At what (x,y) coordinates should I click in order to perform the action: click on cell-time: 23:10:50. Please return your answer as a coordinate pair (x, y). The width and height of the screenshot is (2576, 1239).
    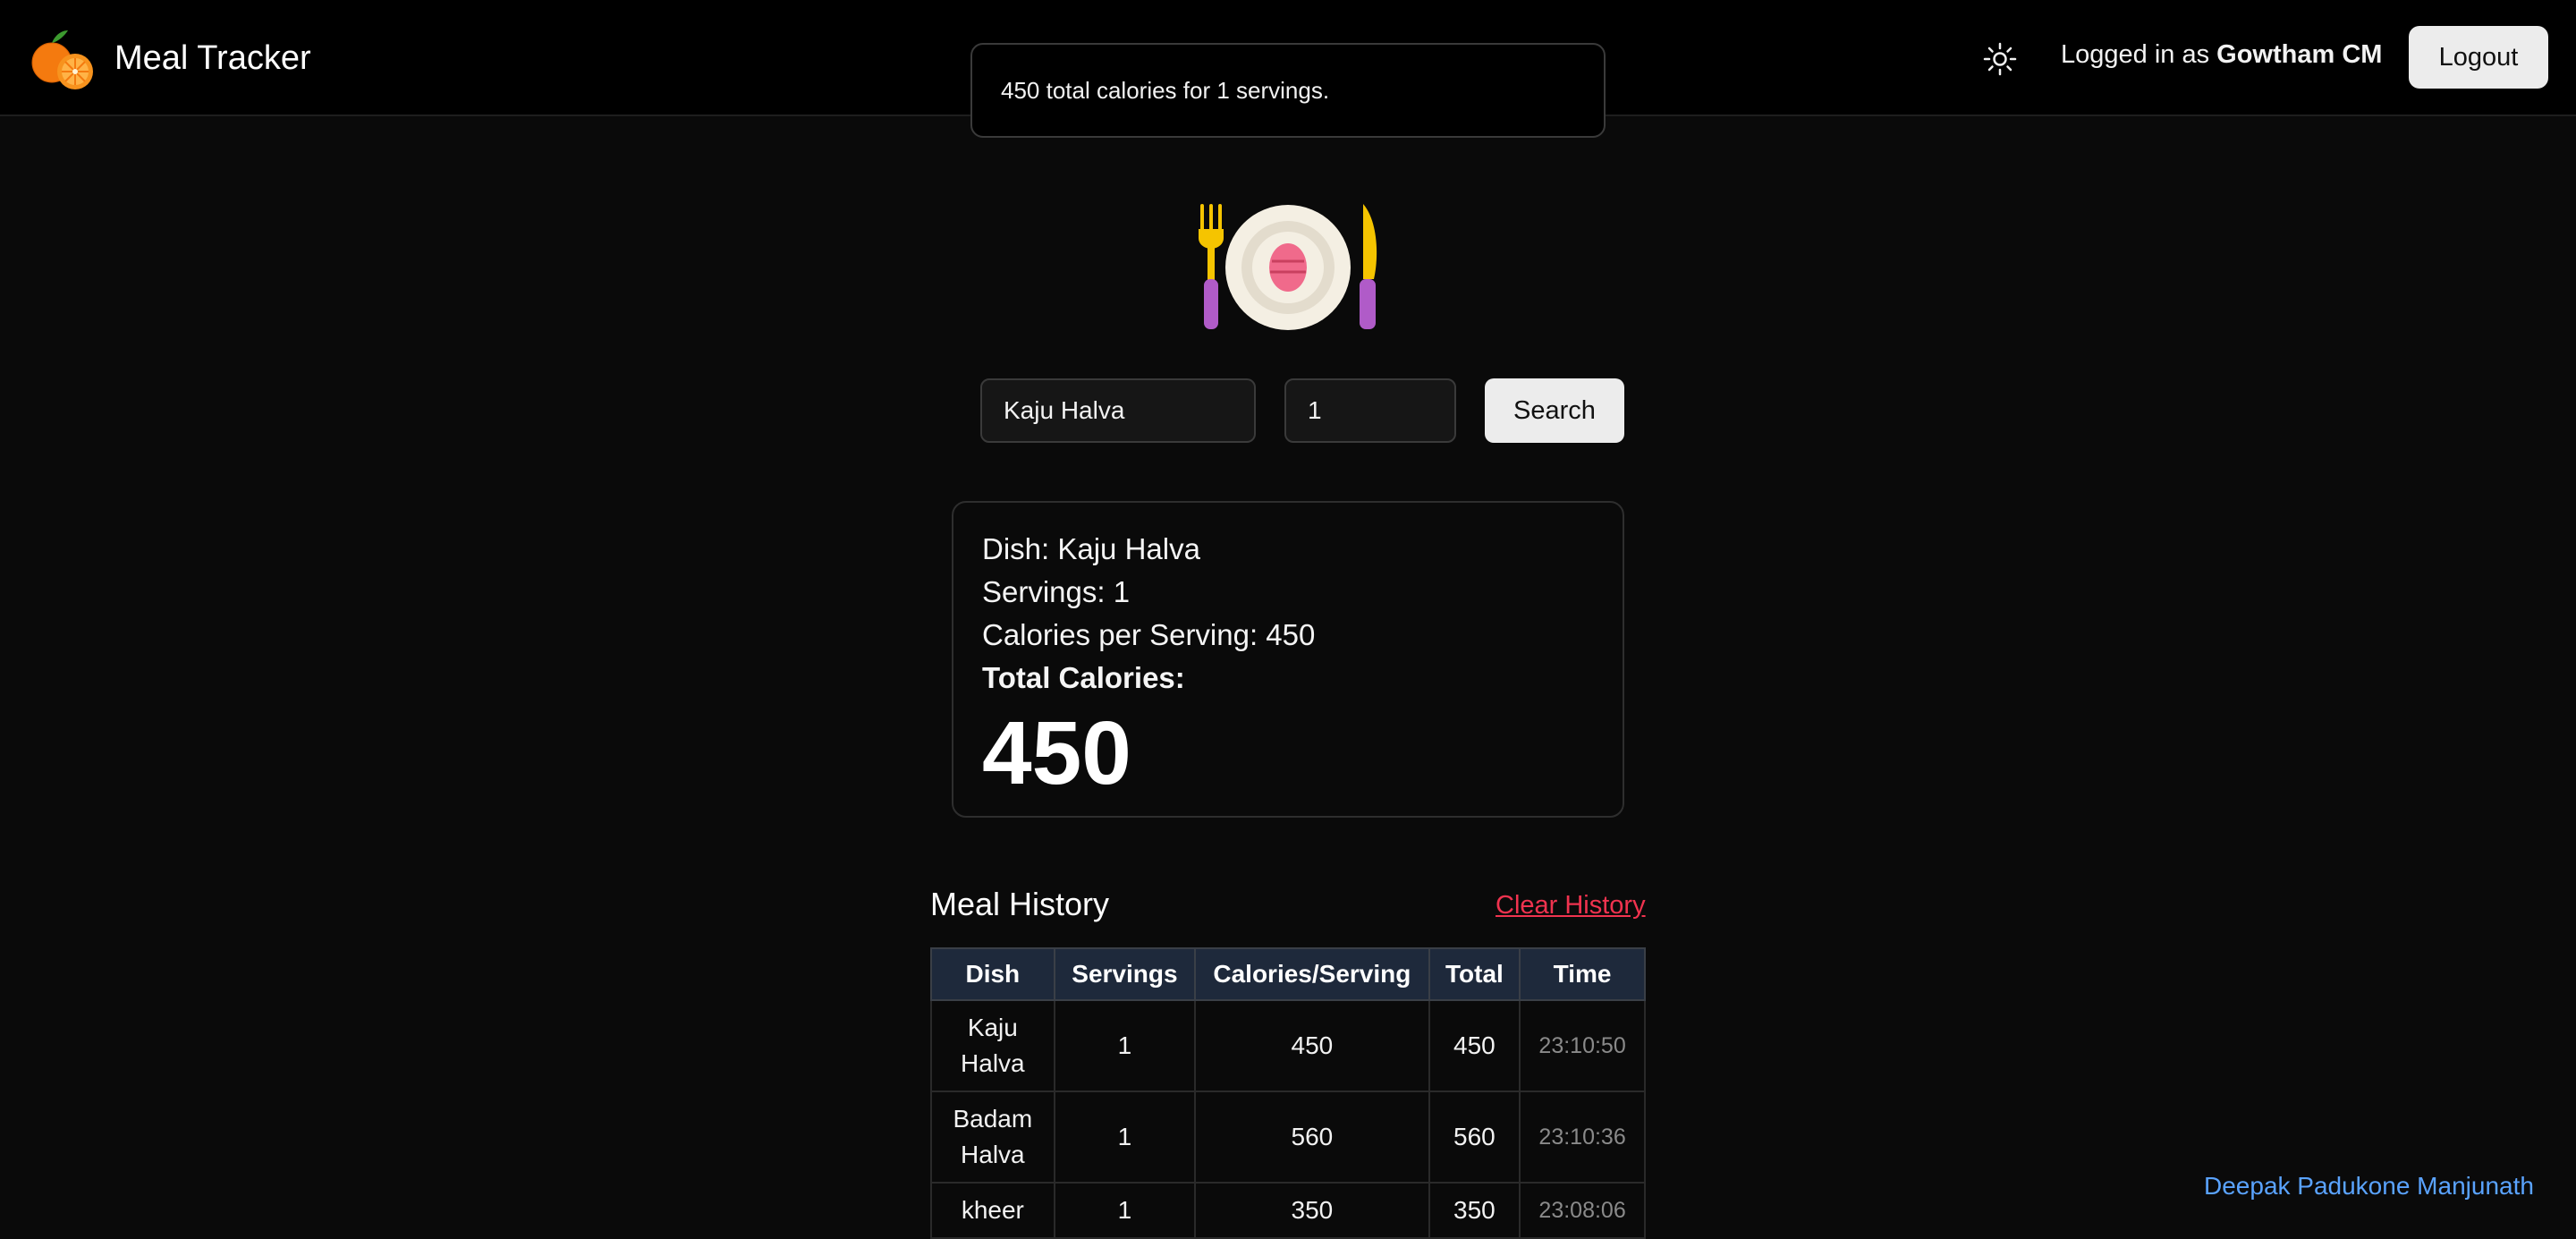
    Looking at the image, I should click on (1582, 1045).